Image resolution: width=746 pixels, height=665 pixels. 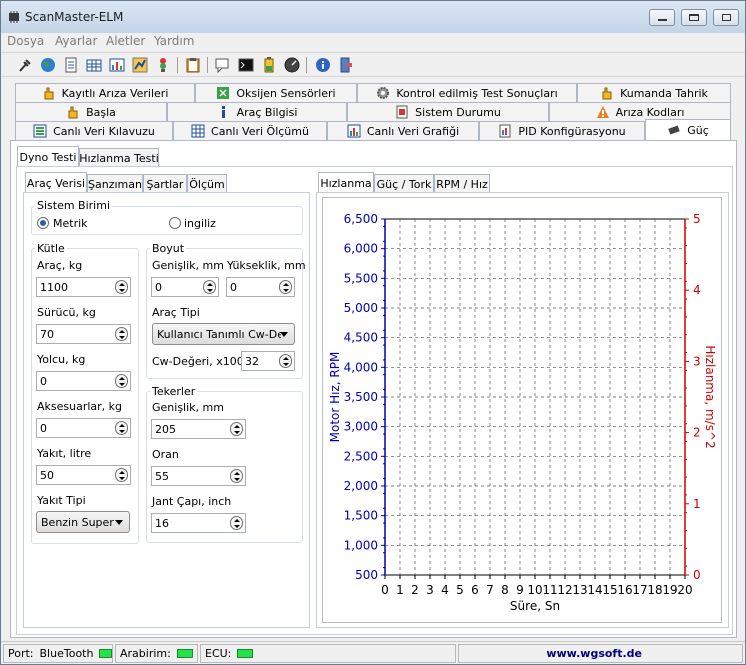 What do you see at coordinates (430, 590) in the screenshot?
I see `x-tick-label: 3` at bounding box center [430, 590].